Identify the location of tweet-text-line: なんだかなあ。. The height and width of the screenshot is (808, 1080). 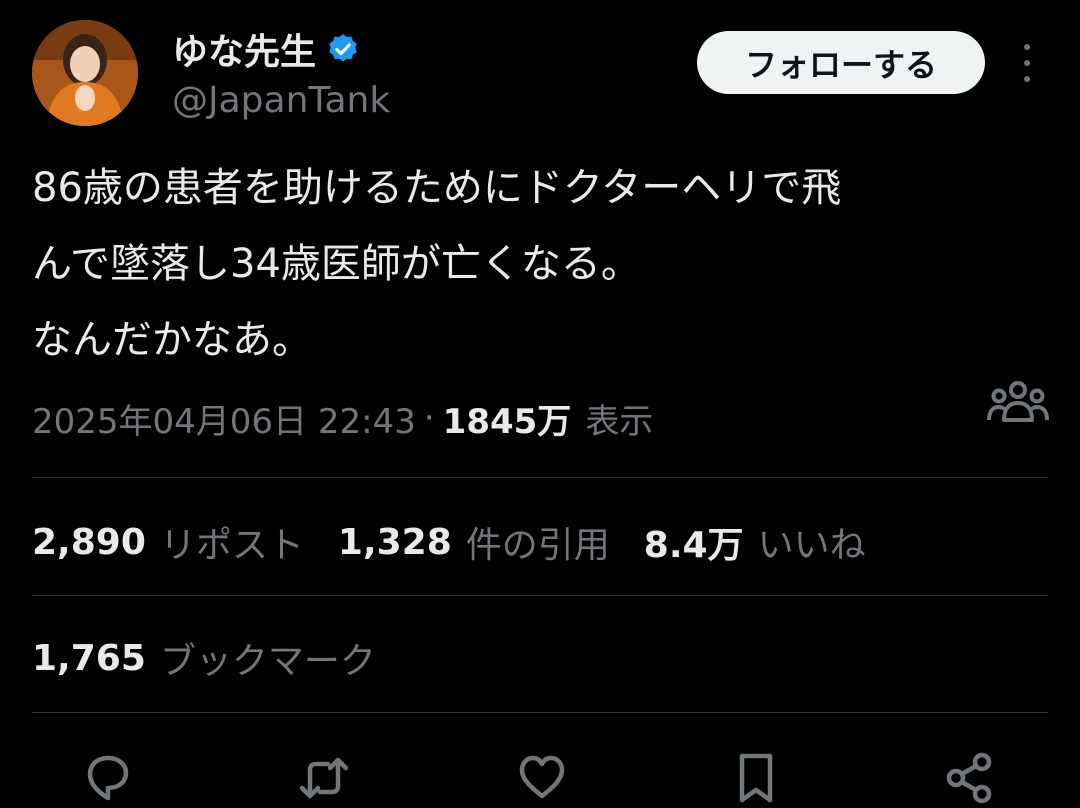
(172, 340).